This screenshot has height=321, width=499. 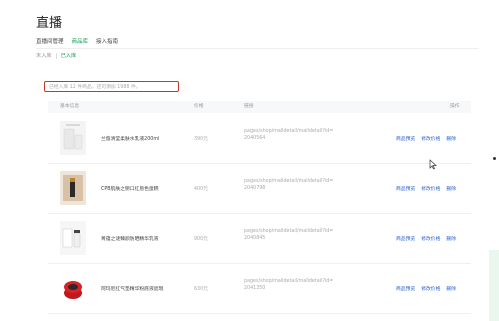 I want to click on nav-divider, so click(x=257, y=48).